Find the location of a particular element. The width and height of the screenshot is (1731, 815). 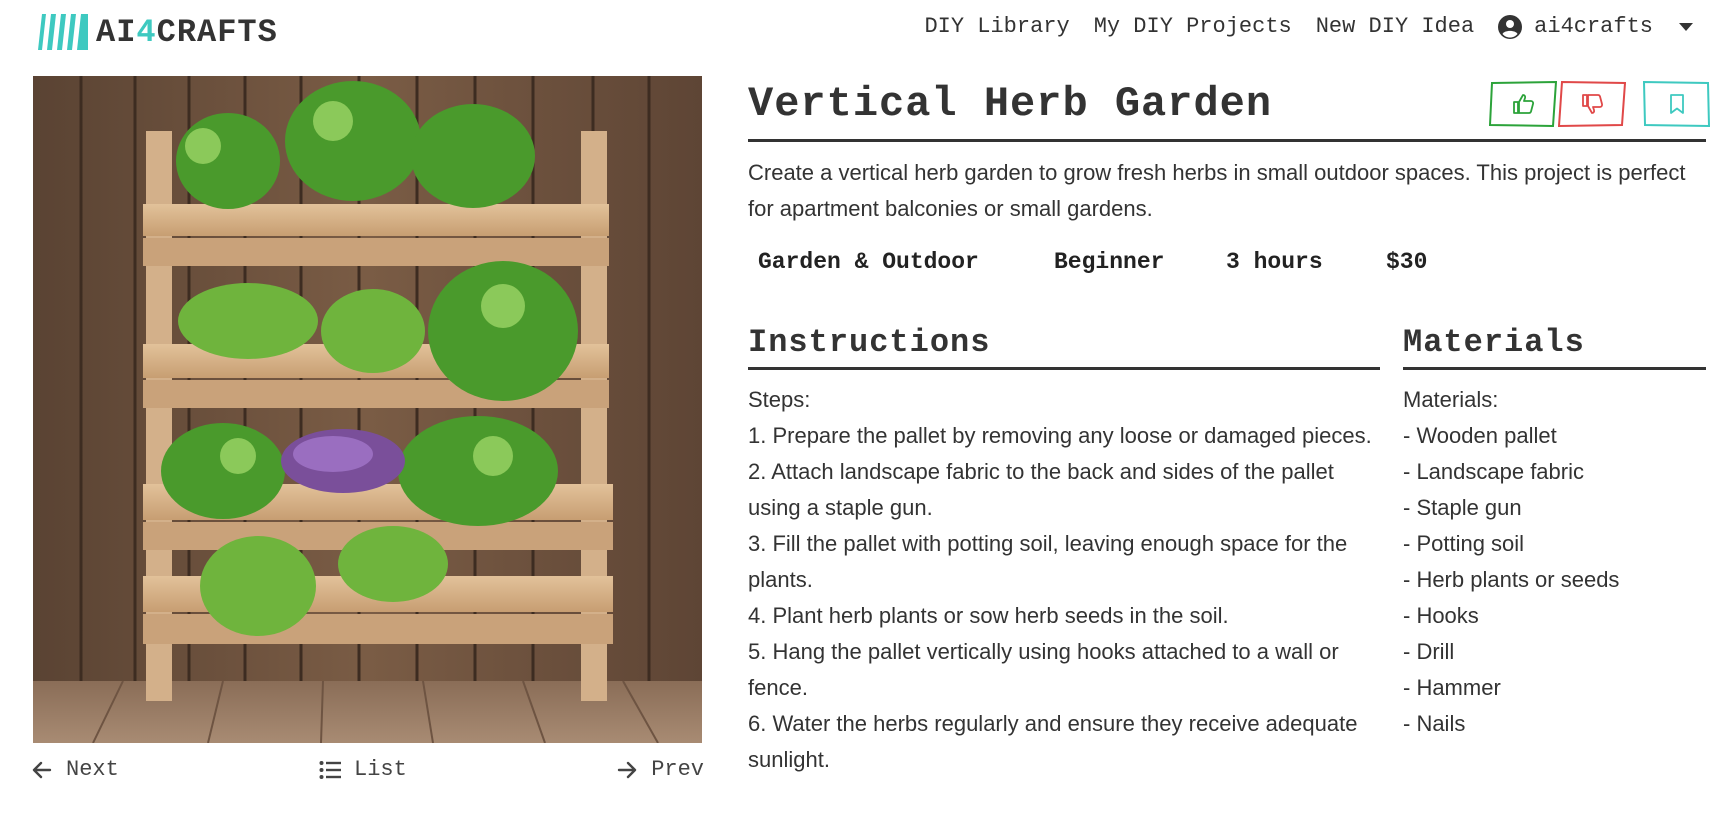

category-tag: Garden & Outdoor is located at coordinates (879, 262).